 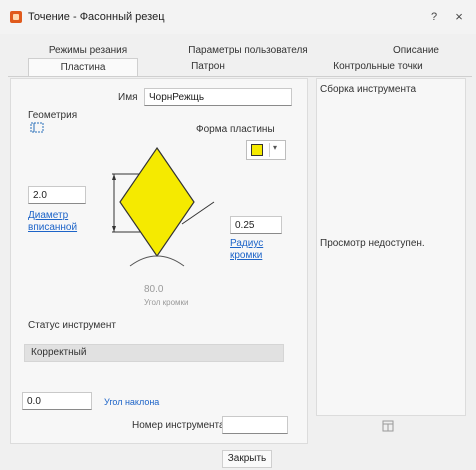 I want to click on insert-shape-picker: ▾, so click(x=266, y=150).